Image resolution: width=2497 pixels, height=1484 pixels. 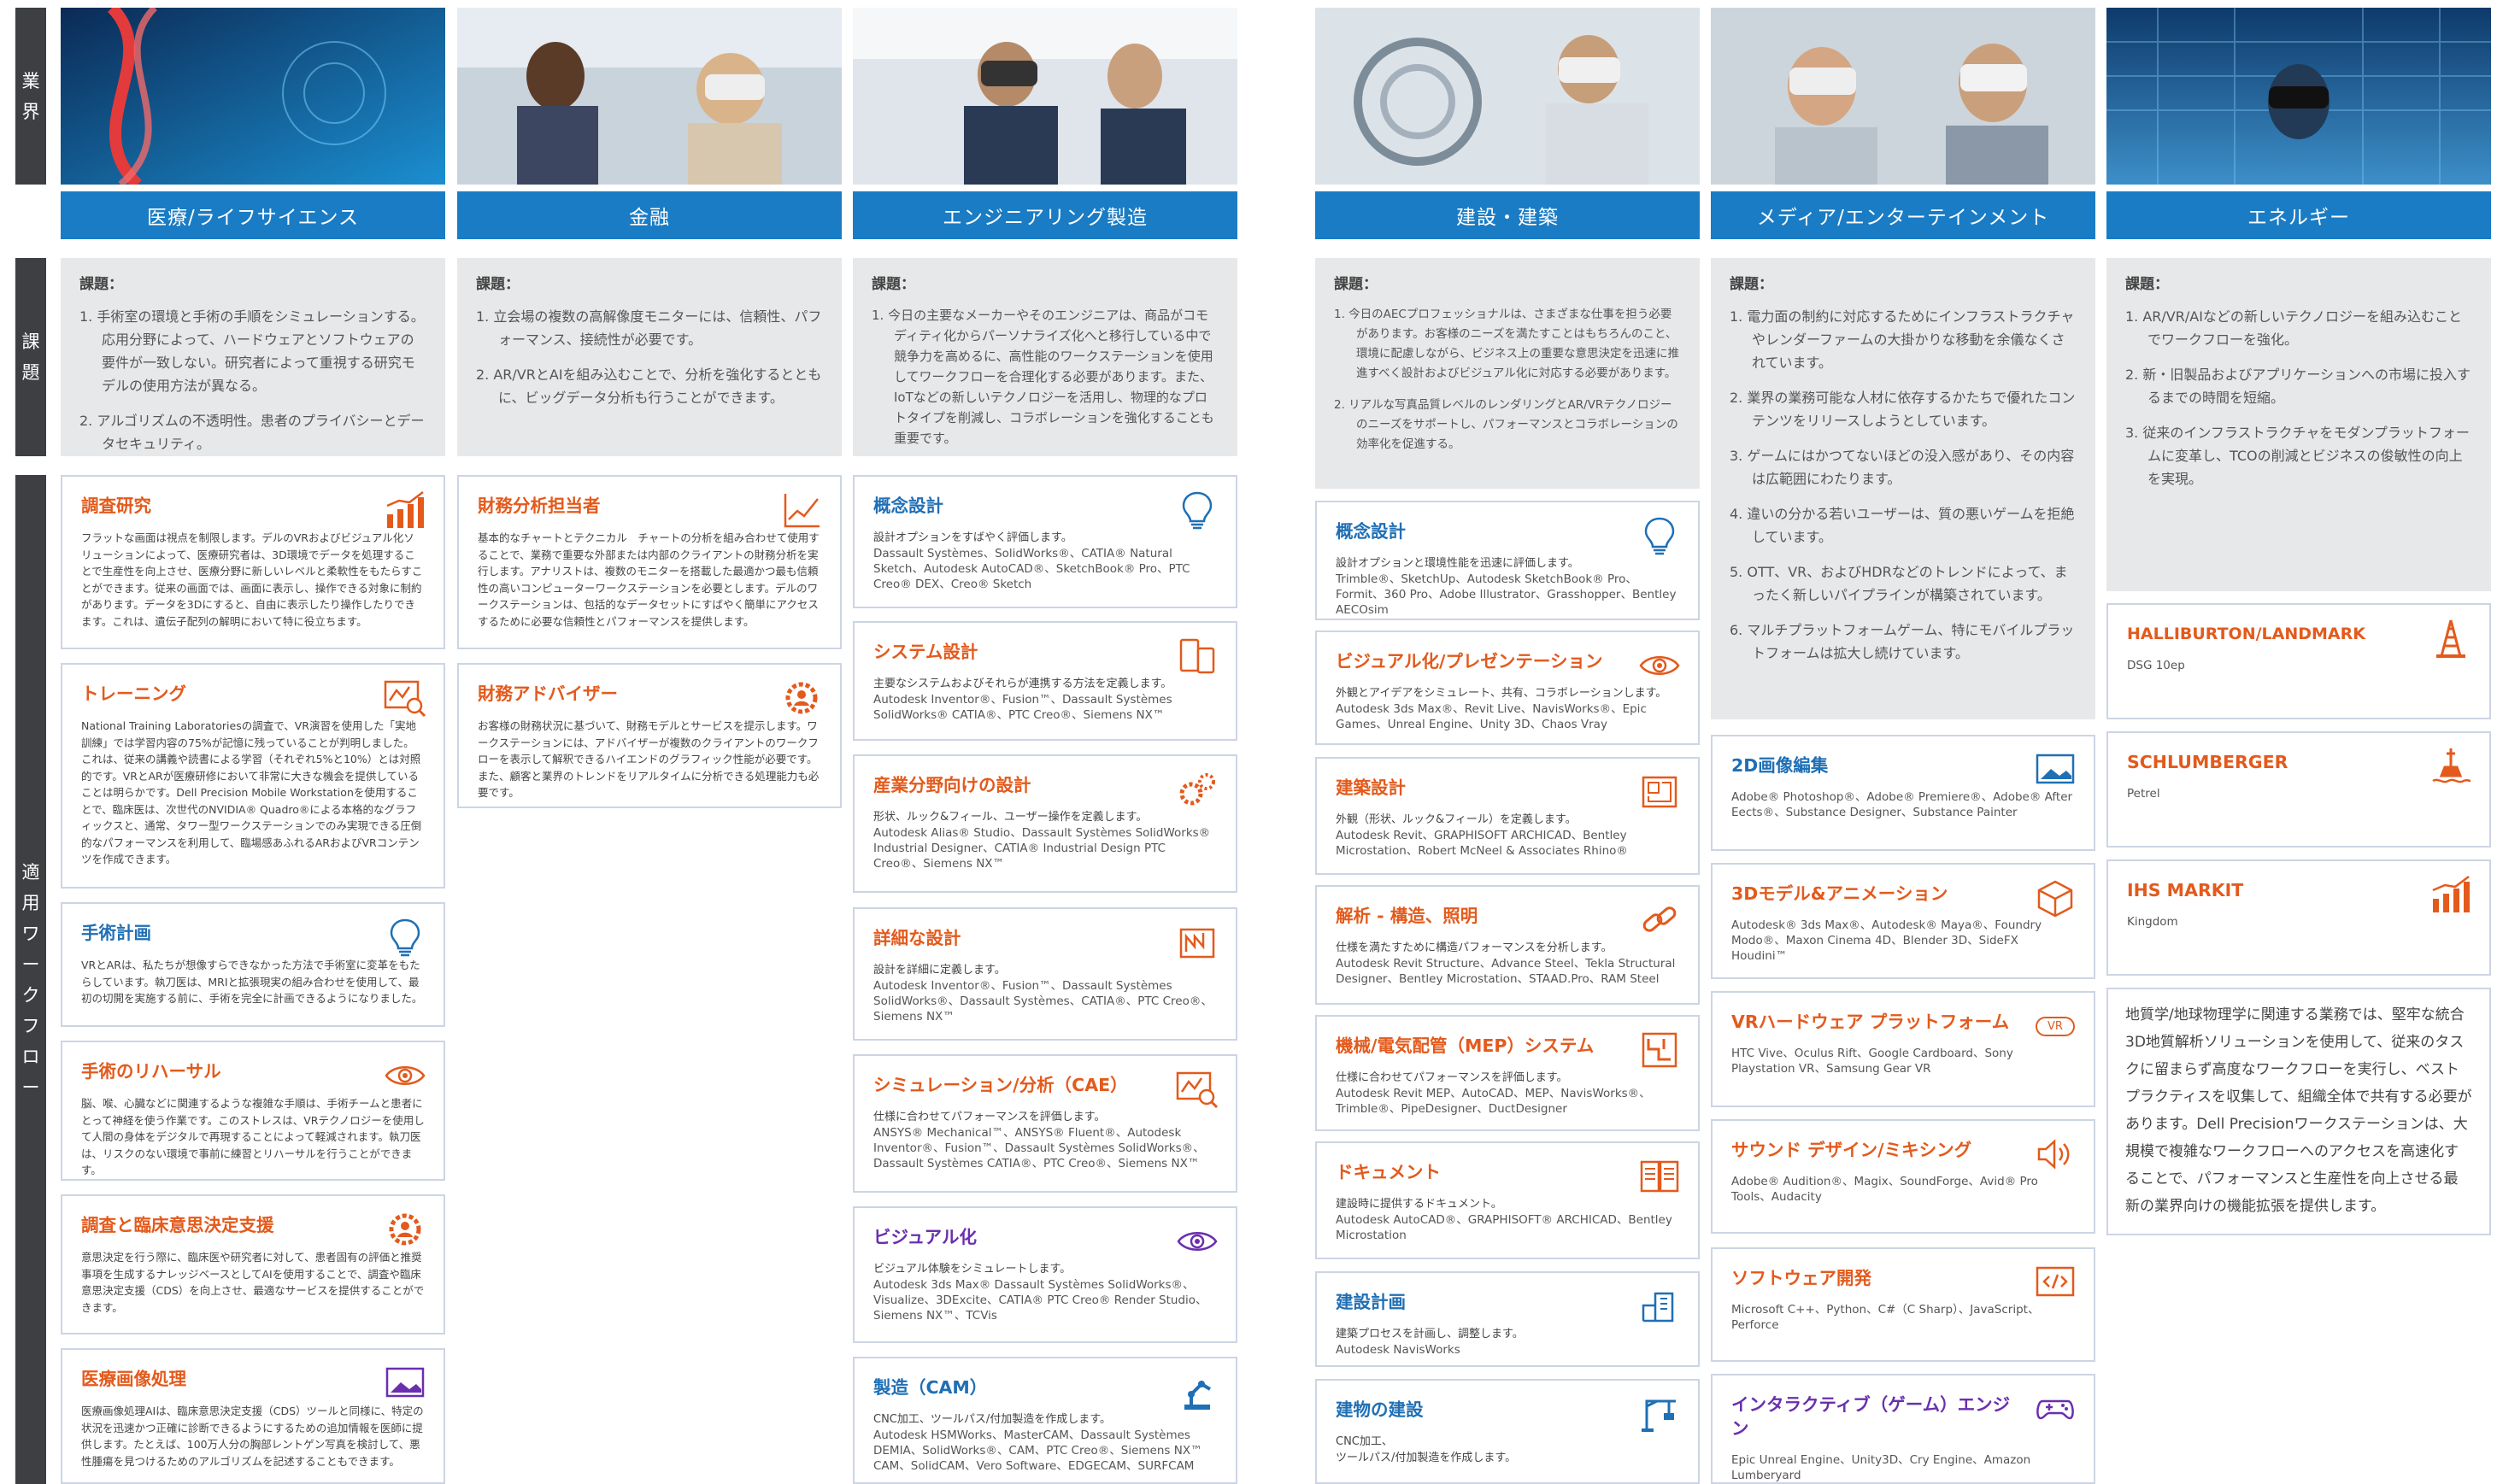 What do you see at coordinates (2299, 789) in the screenshot?
I see `workflow-card-schlumberger: SCHLUMBERGER Petrel` at bounding box center [2299, 789].